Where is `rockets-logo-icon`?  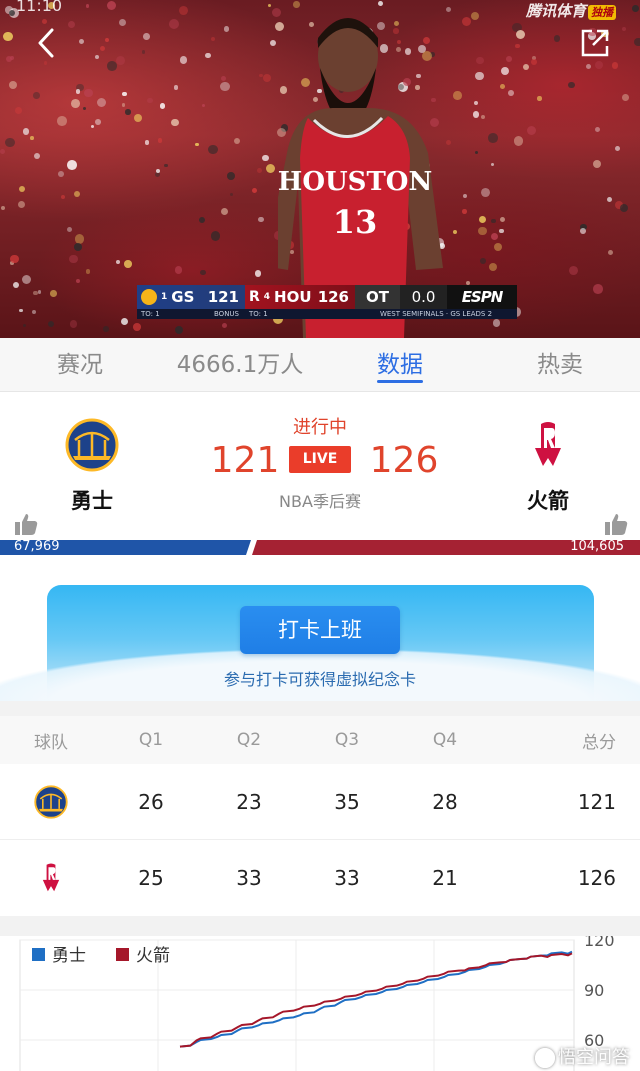 rockets-logo-icon is located at coordinates (51, 877).